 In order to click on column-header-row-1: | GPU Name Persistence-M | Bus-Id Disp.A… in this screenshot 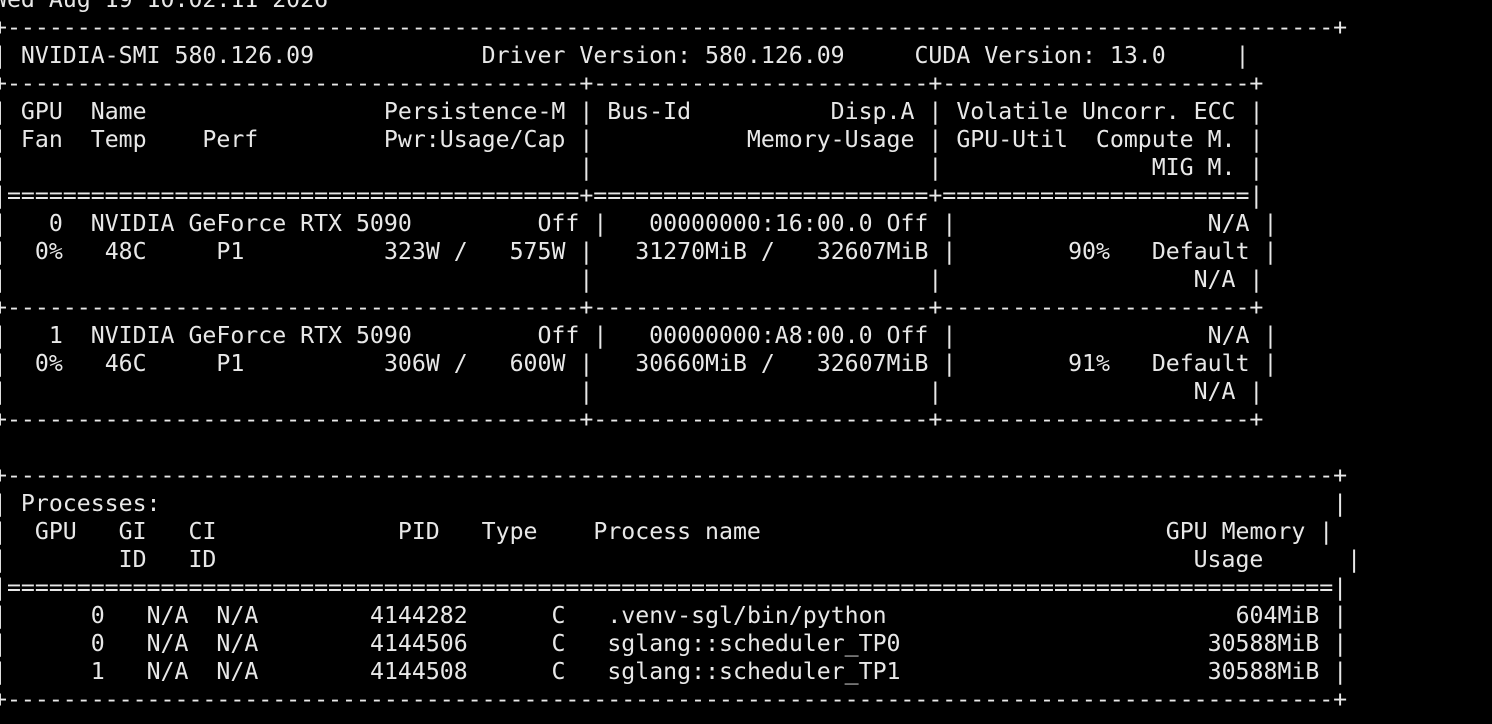, I will do `click(632, 111)`.